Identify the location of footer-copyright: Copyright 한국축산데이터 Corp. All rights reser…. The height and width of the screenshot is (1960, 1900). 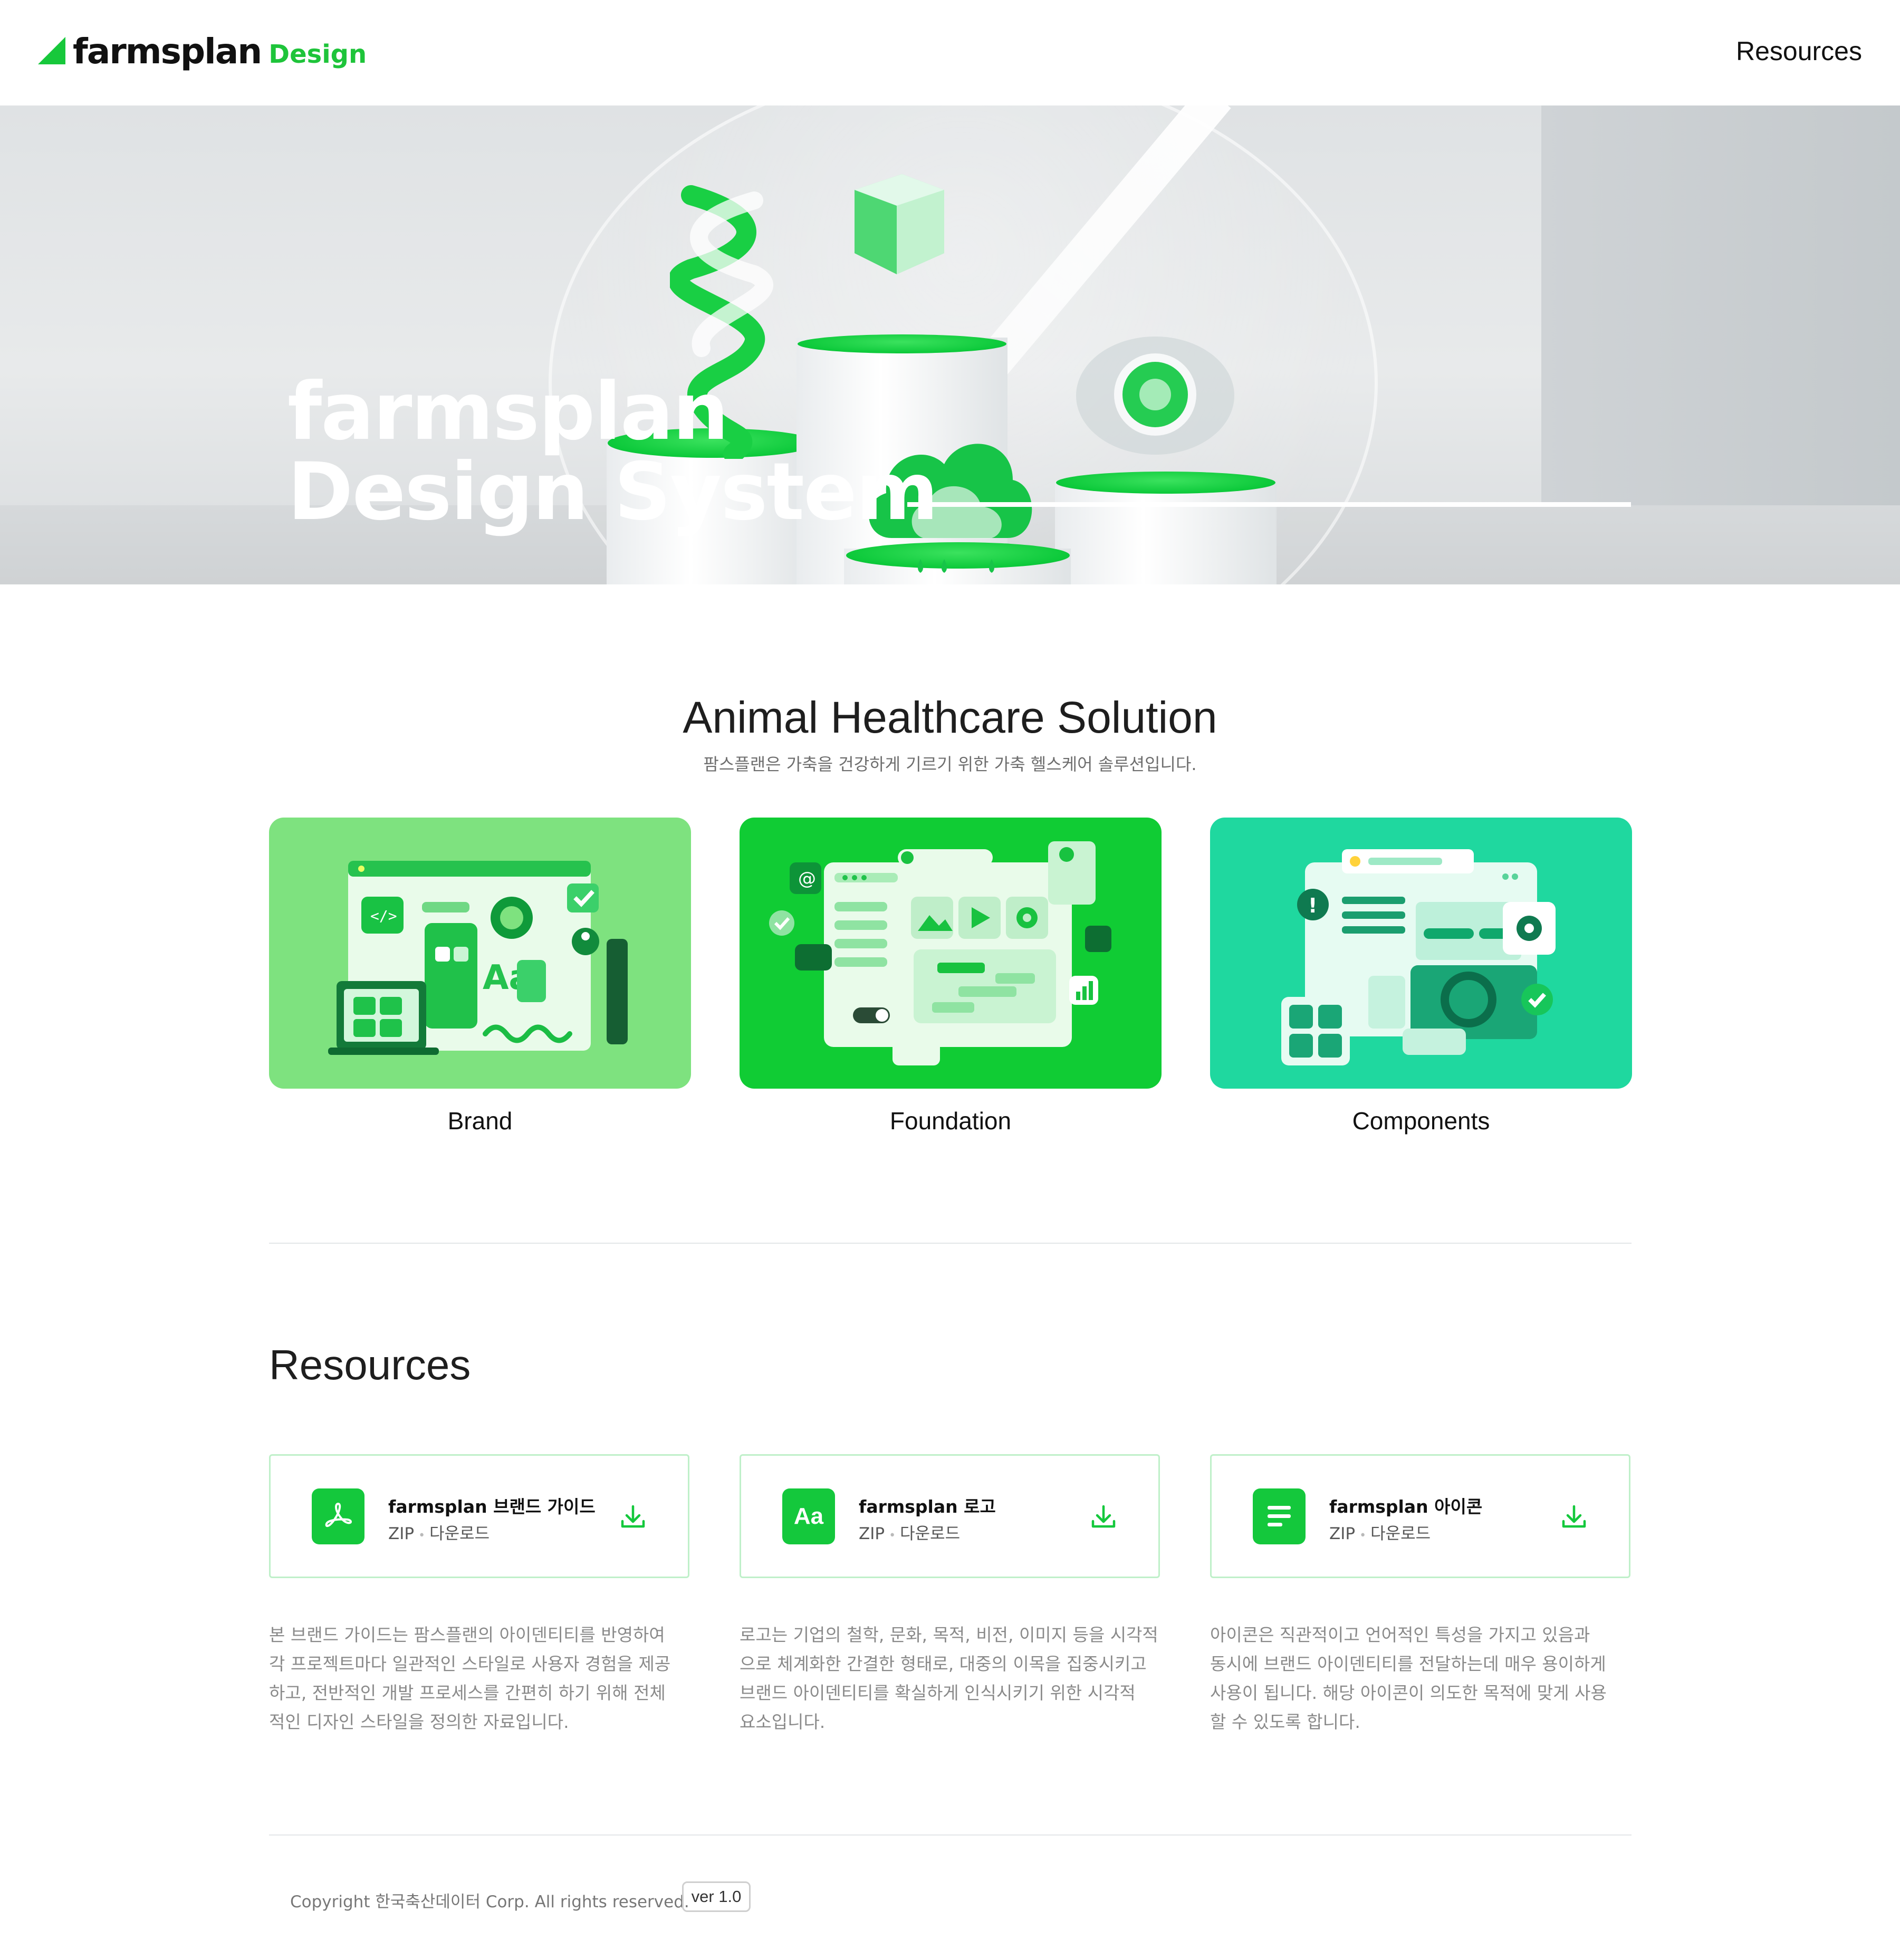
(489, 1902).